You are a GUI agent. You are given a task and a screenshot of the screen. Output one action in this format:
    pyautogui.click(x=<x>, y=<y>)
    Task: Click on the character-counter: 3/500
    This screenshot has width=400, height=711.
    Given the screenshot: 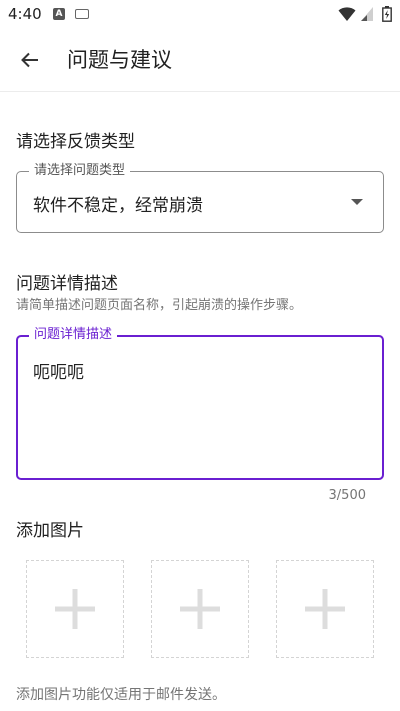 What is the action you would take?
    pyautogui.click(x=347, y=495)
    